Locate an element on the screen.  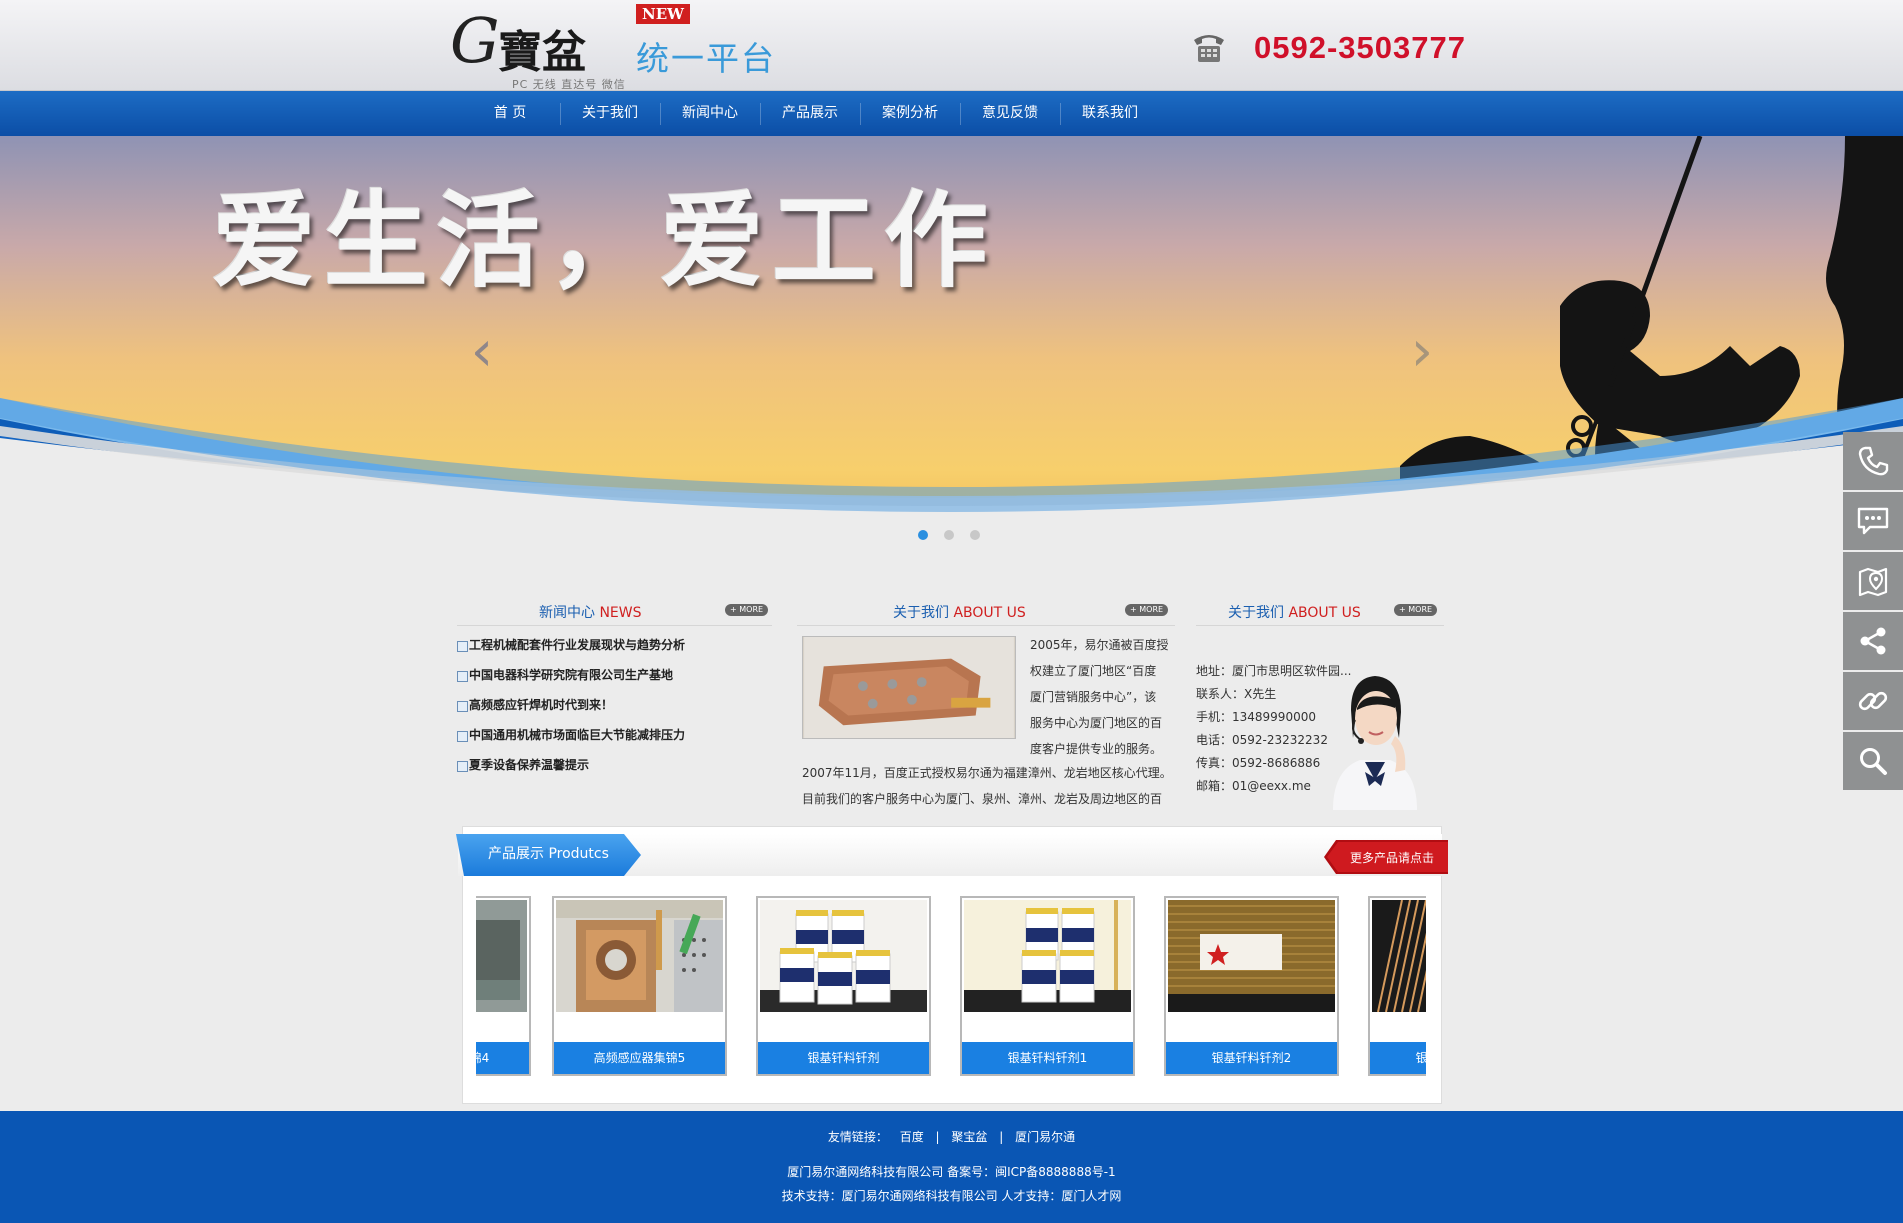
nav-item-news: 新闻中心 is located at coordinates (710, 113).